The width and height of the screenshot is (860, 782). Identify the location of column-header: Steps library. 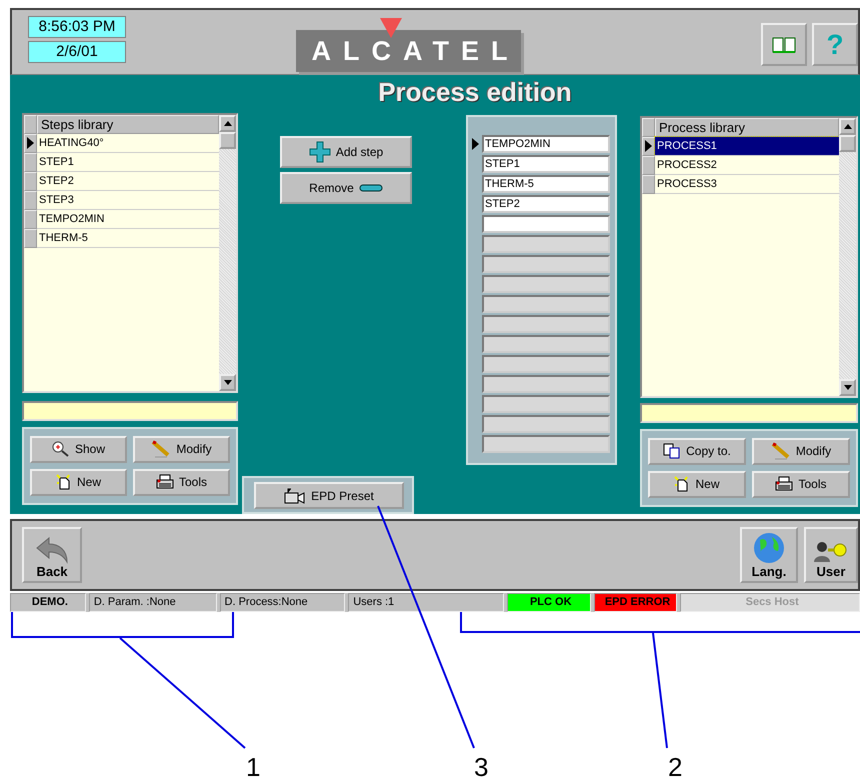
(128, 124).